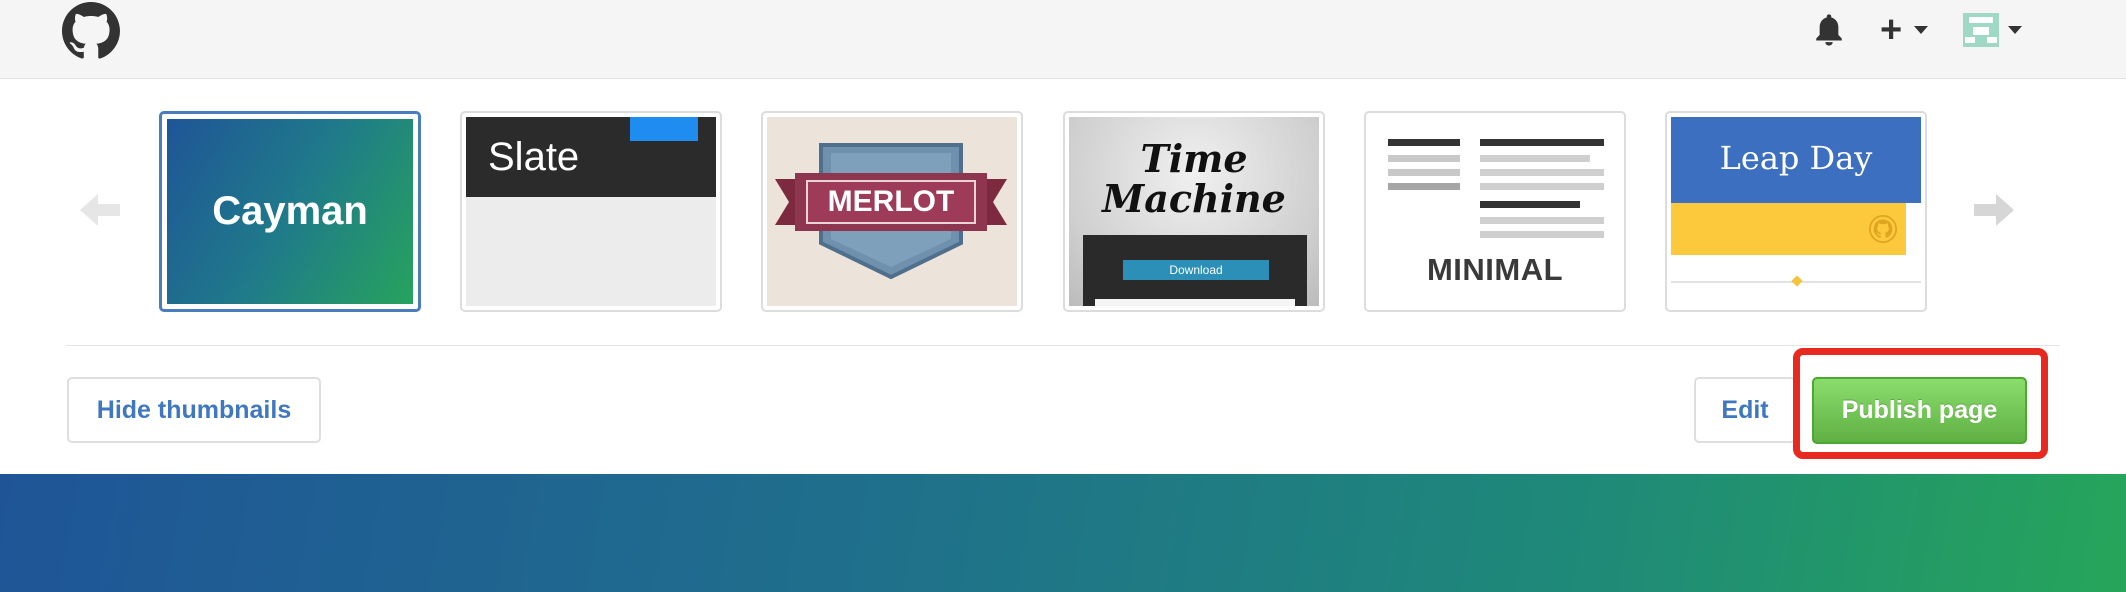 Image resolution: width=2126 pixels, height=592 pixels. What do you see at coordinates (534, 157) in the screenshot?
I see `theme-label: Slate` at bounding box center [534, 157].